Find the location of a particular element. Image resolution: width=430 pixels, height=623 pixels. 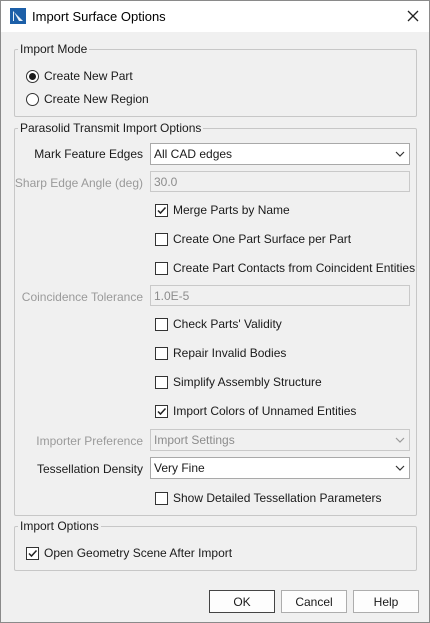

sharp-edge-angle-label: Sharp Edge Angle (deg) is located at coordinates (78, 183).